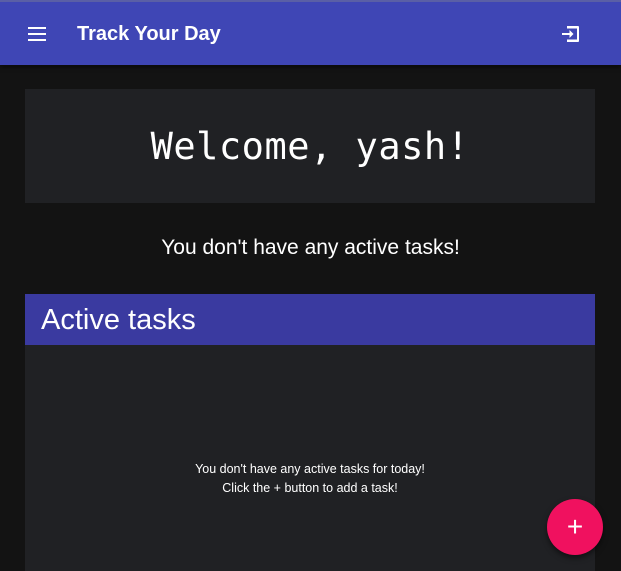 This screenshot has height=571, width=621. I want to click on plus-icon: +, so click(575, 526).